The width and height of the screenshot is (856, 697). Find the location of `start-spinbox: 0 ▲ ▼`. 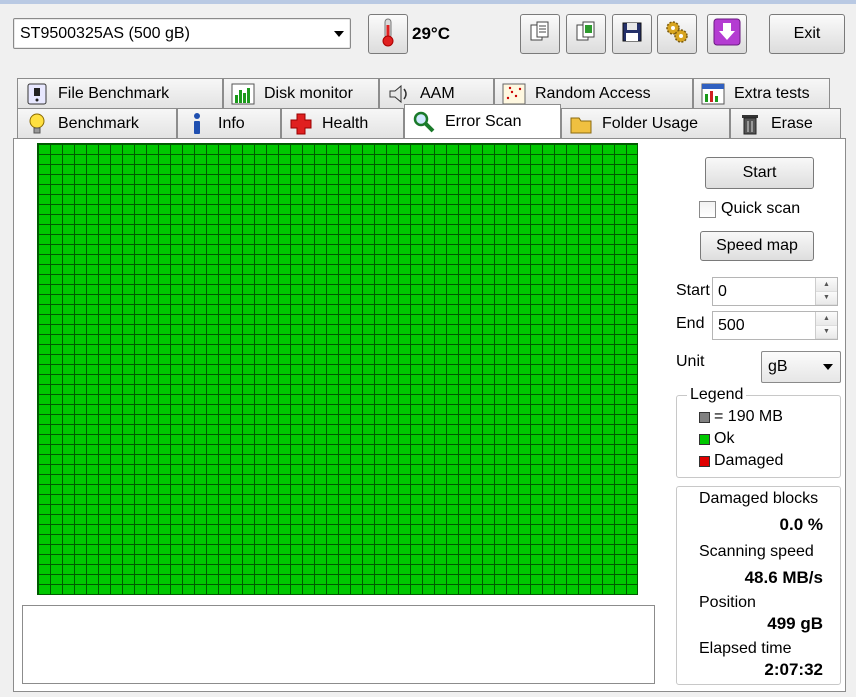

start-spinbox: 0 ▲ ▼ is located at coordinates (775, 291).